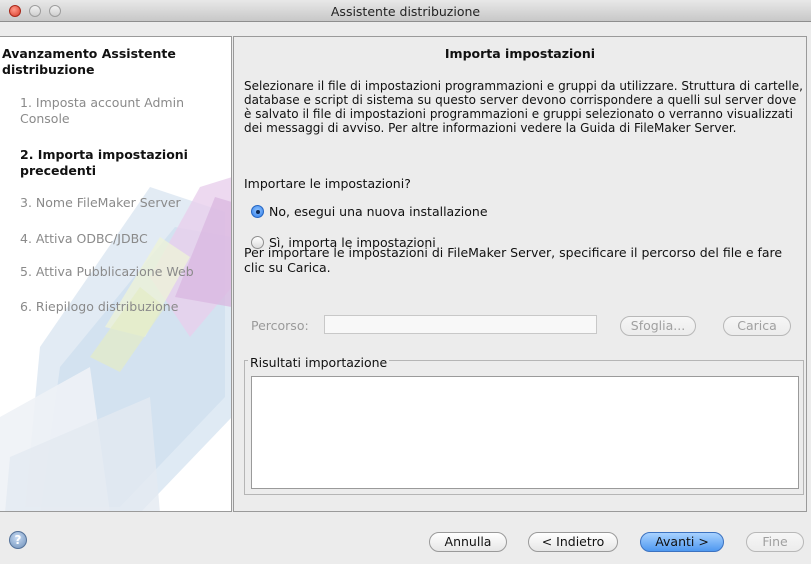 The height and width of the screenshot is (564, 811). I want to click on panel-title: Importa impostazioni, so click(520, 53).